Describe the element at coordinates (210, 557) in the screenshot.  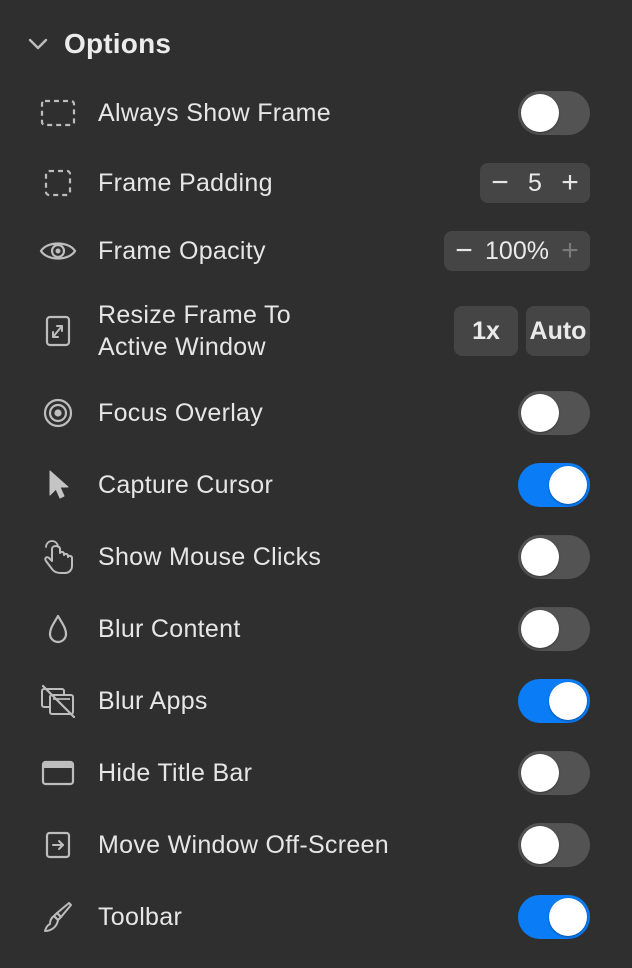
I see `option-label: Show Mouse Clicks` at that location.